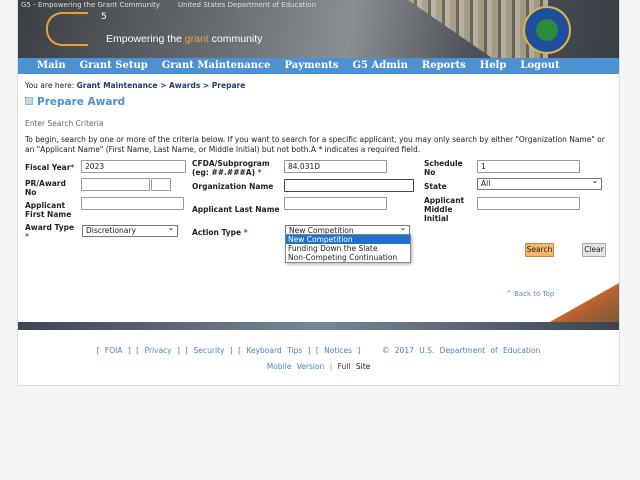 This screenshot has height=480, width=640. Describe the element at coordinates (50, 232) in the screenshot. I see `award-type-label: Award Type *` at that location.